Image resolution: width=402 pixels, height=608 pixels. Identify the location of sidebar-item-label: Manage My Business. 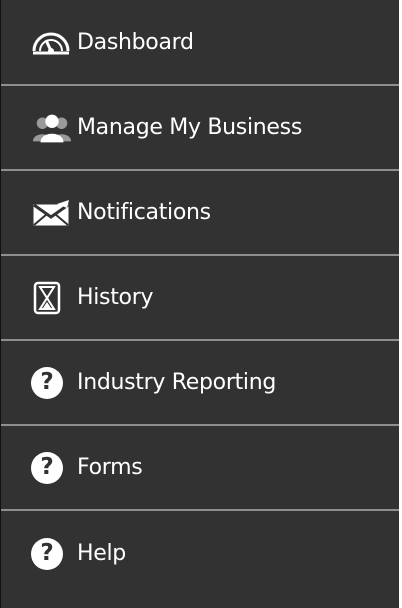
(189, 127).